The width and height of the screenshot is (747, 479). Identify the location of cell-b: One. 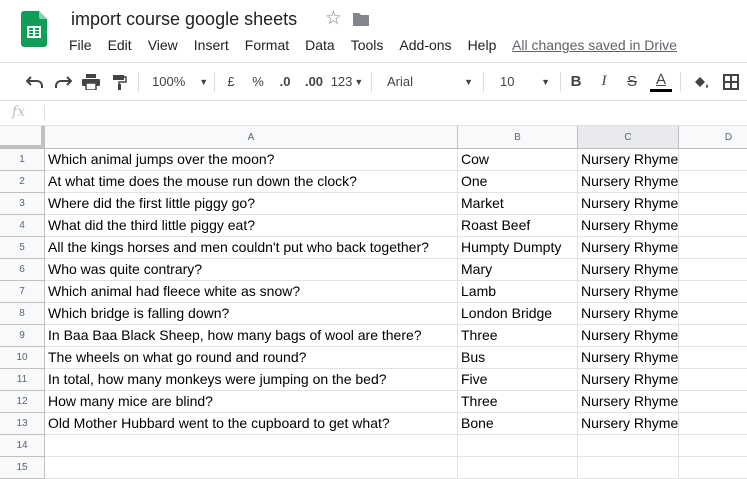
(518, 182).